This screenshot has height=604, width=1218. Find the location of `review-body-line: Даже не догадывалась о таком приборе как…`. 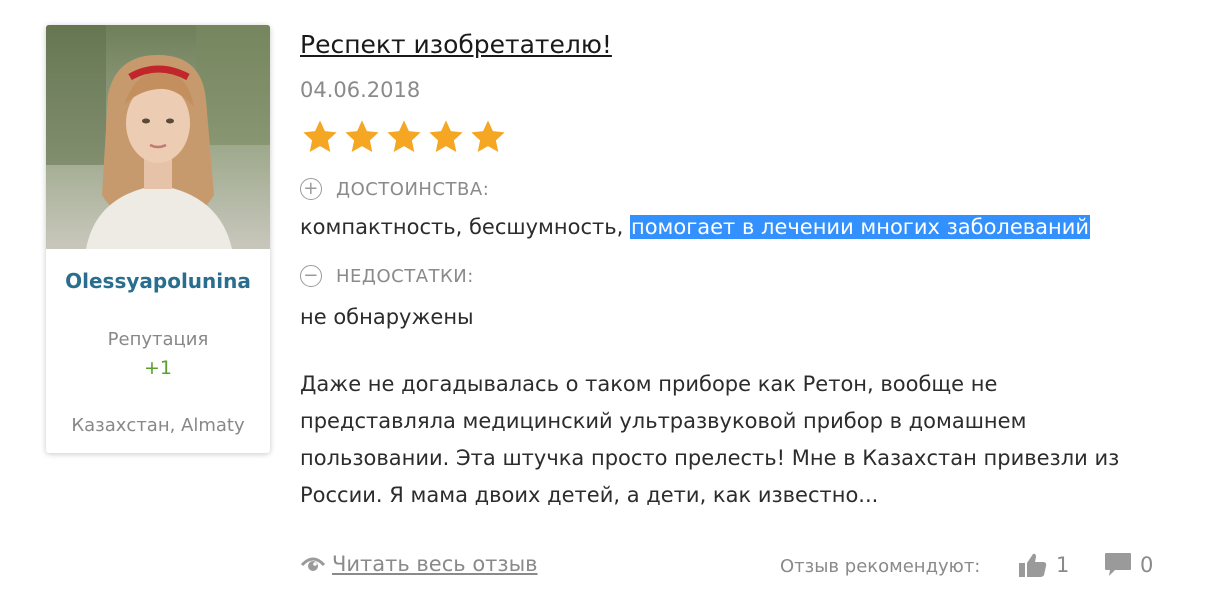

review-body-line: Даже не догадывалась о таком приборе как… is located at coordinates (649, 384).